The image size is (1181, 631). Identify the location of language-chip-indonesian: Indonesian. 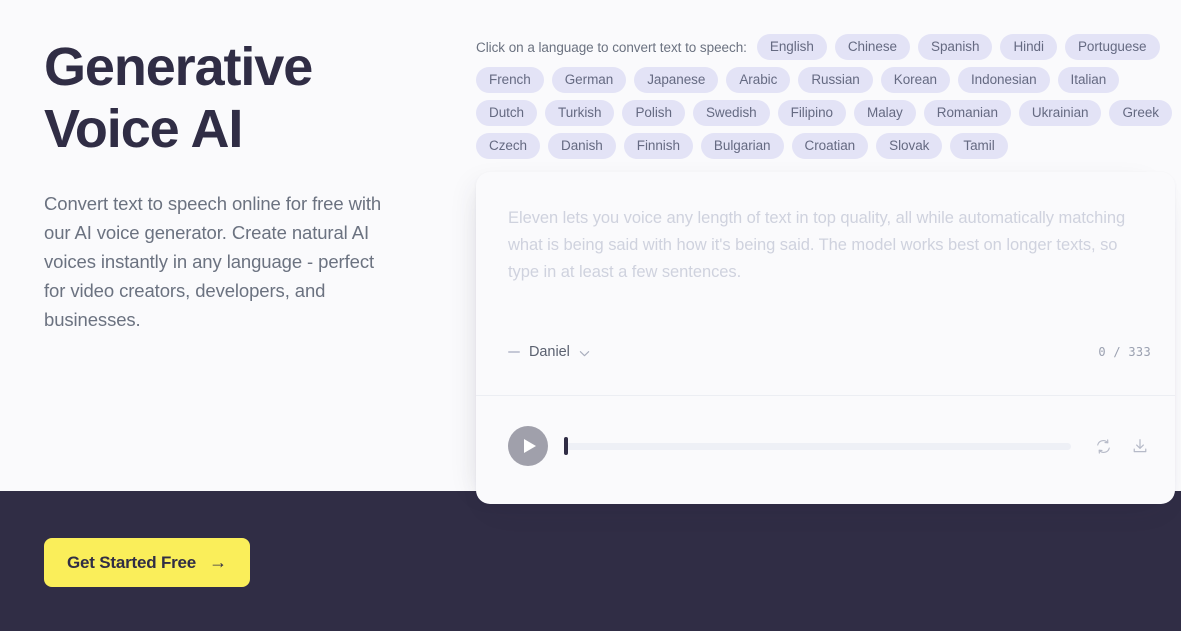
(1003, 80).